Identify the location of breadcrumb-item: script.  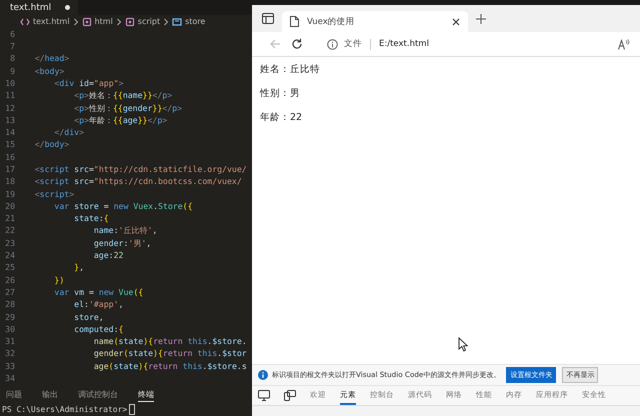
(149, 21).